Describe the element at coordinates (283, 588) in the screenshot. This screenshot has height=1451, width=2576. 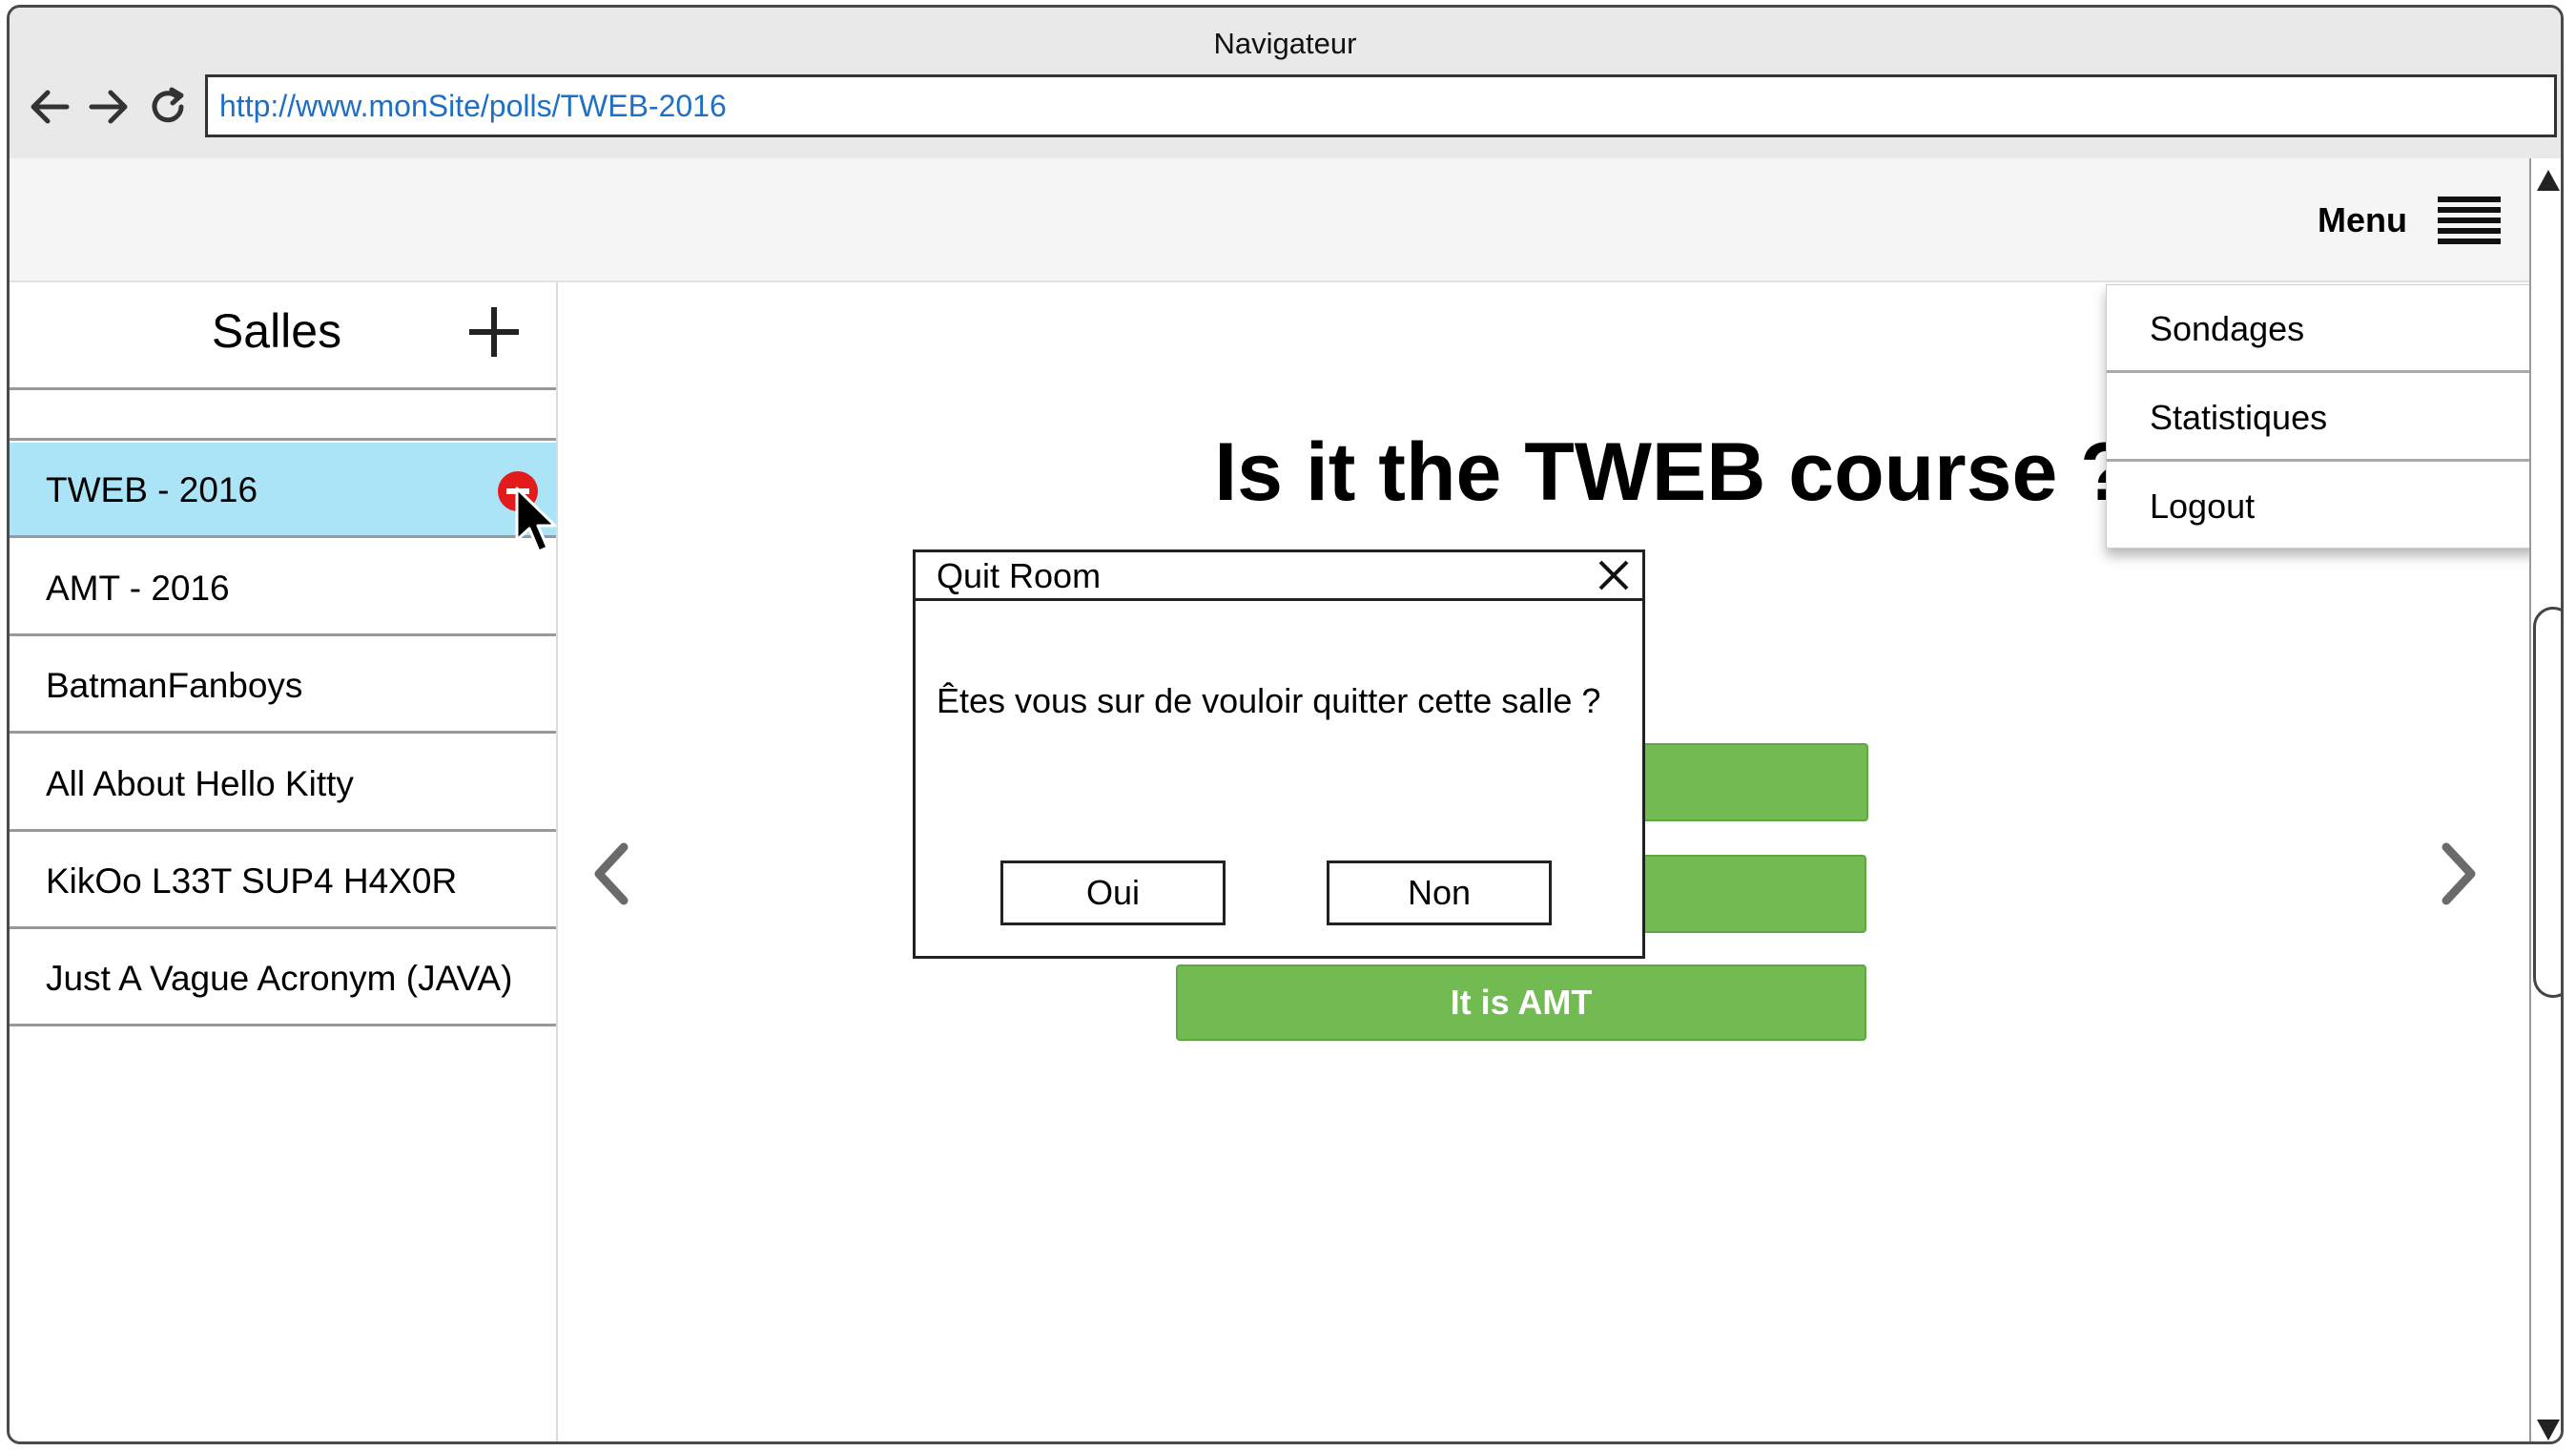
I see `room-item-amt-2016: AMT - 2016` at that location.